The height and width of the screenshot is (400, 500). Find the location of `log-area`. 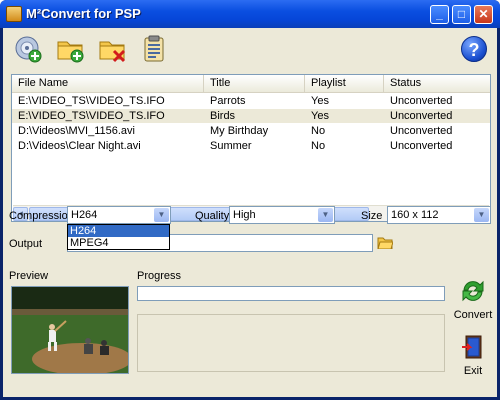

log-area is located at coordinates (291, 343).